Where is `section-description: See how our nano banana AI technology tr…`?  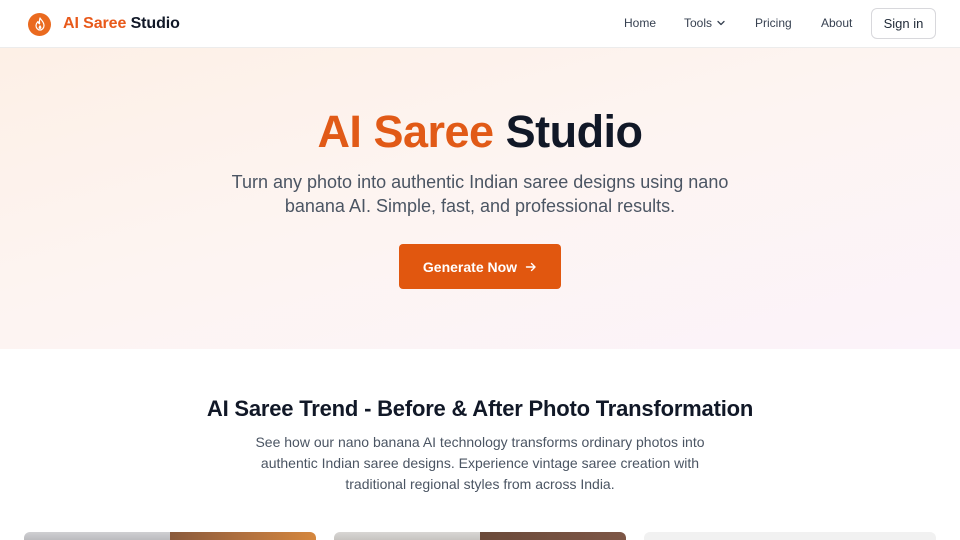 section-description: See how our nano banana AI technology tr… is located at coordinates (480, 463).